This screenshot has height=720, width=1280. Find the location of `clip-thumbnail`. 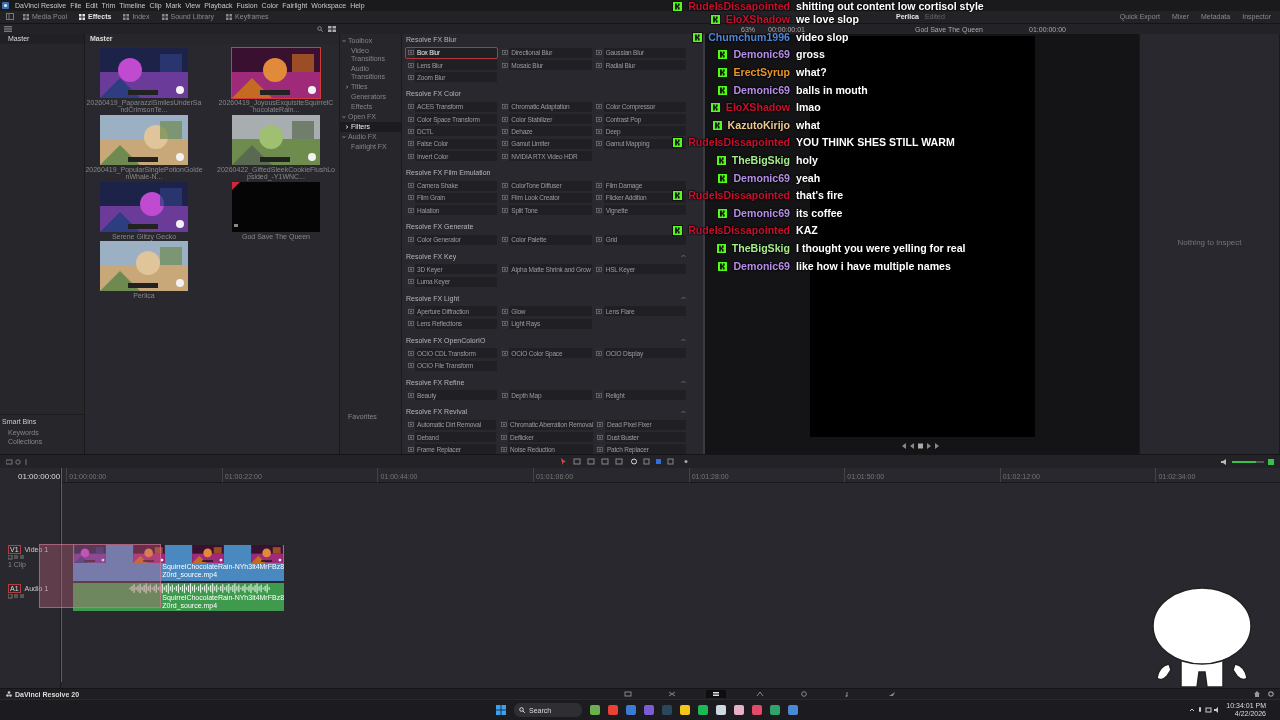

clip-thumbnail is located at coordinates (276, 206).